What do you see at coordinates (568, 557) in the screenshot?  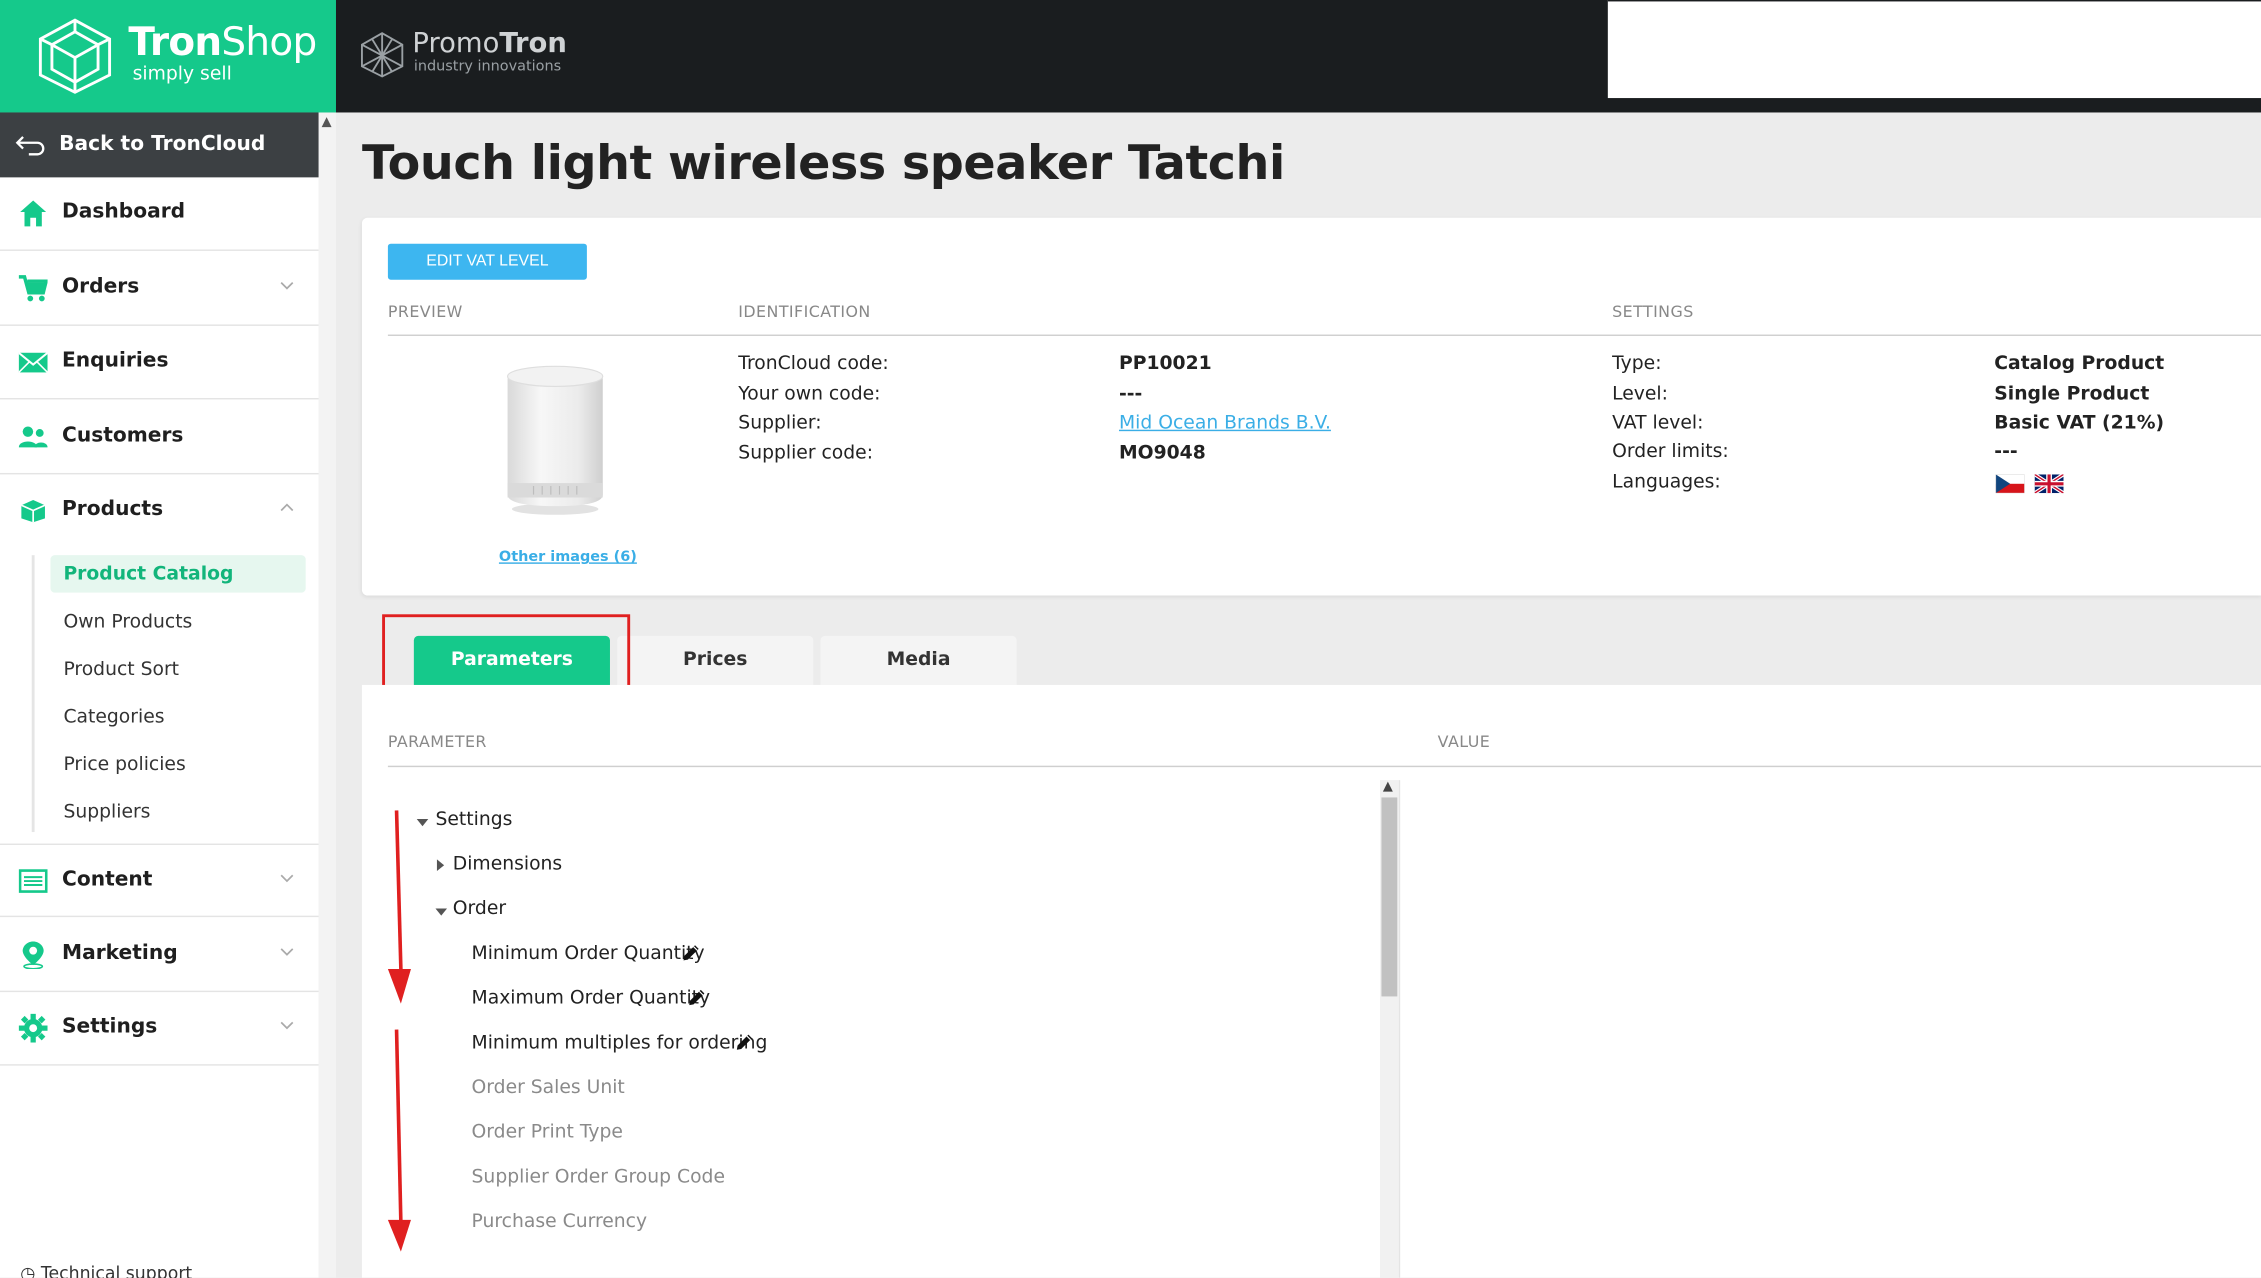 I see `other-images-link: Other images (6)` at bounding box center [568, 557].